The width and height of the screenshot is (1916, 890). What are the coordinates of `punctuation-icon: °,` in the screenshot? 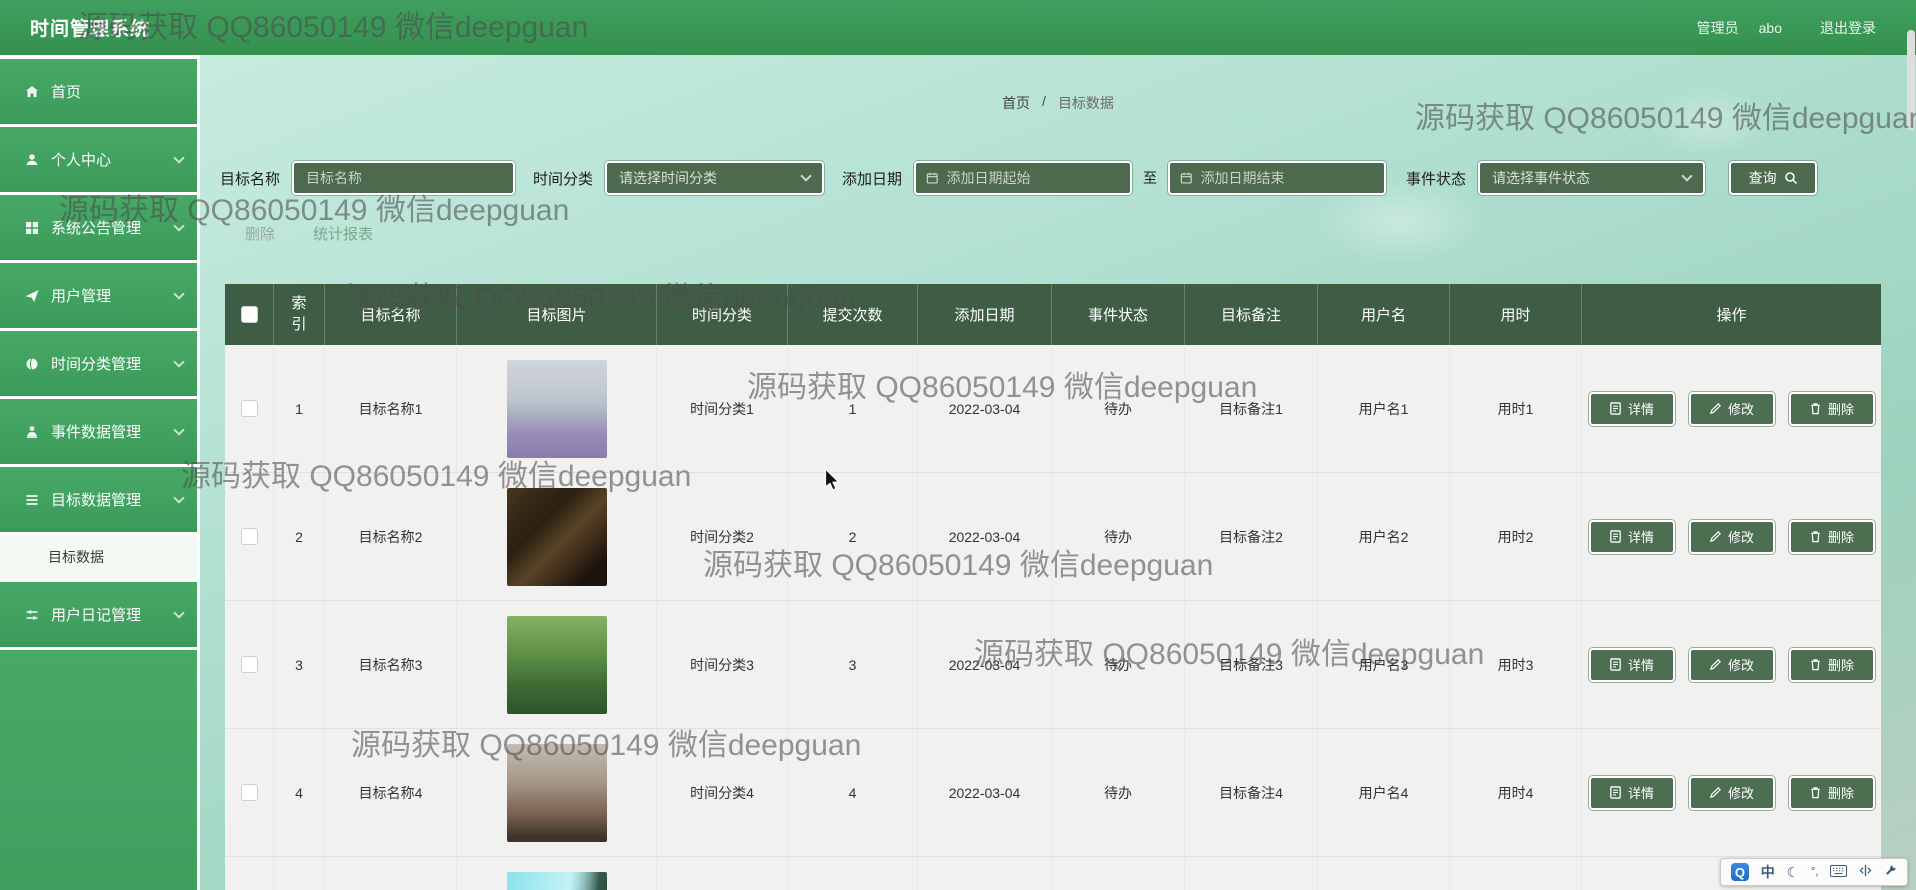 It's located at (1814, 872).